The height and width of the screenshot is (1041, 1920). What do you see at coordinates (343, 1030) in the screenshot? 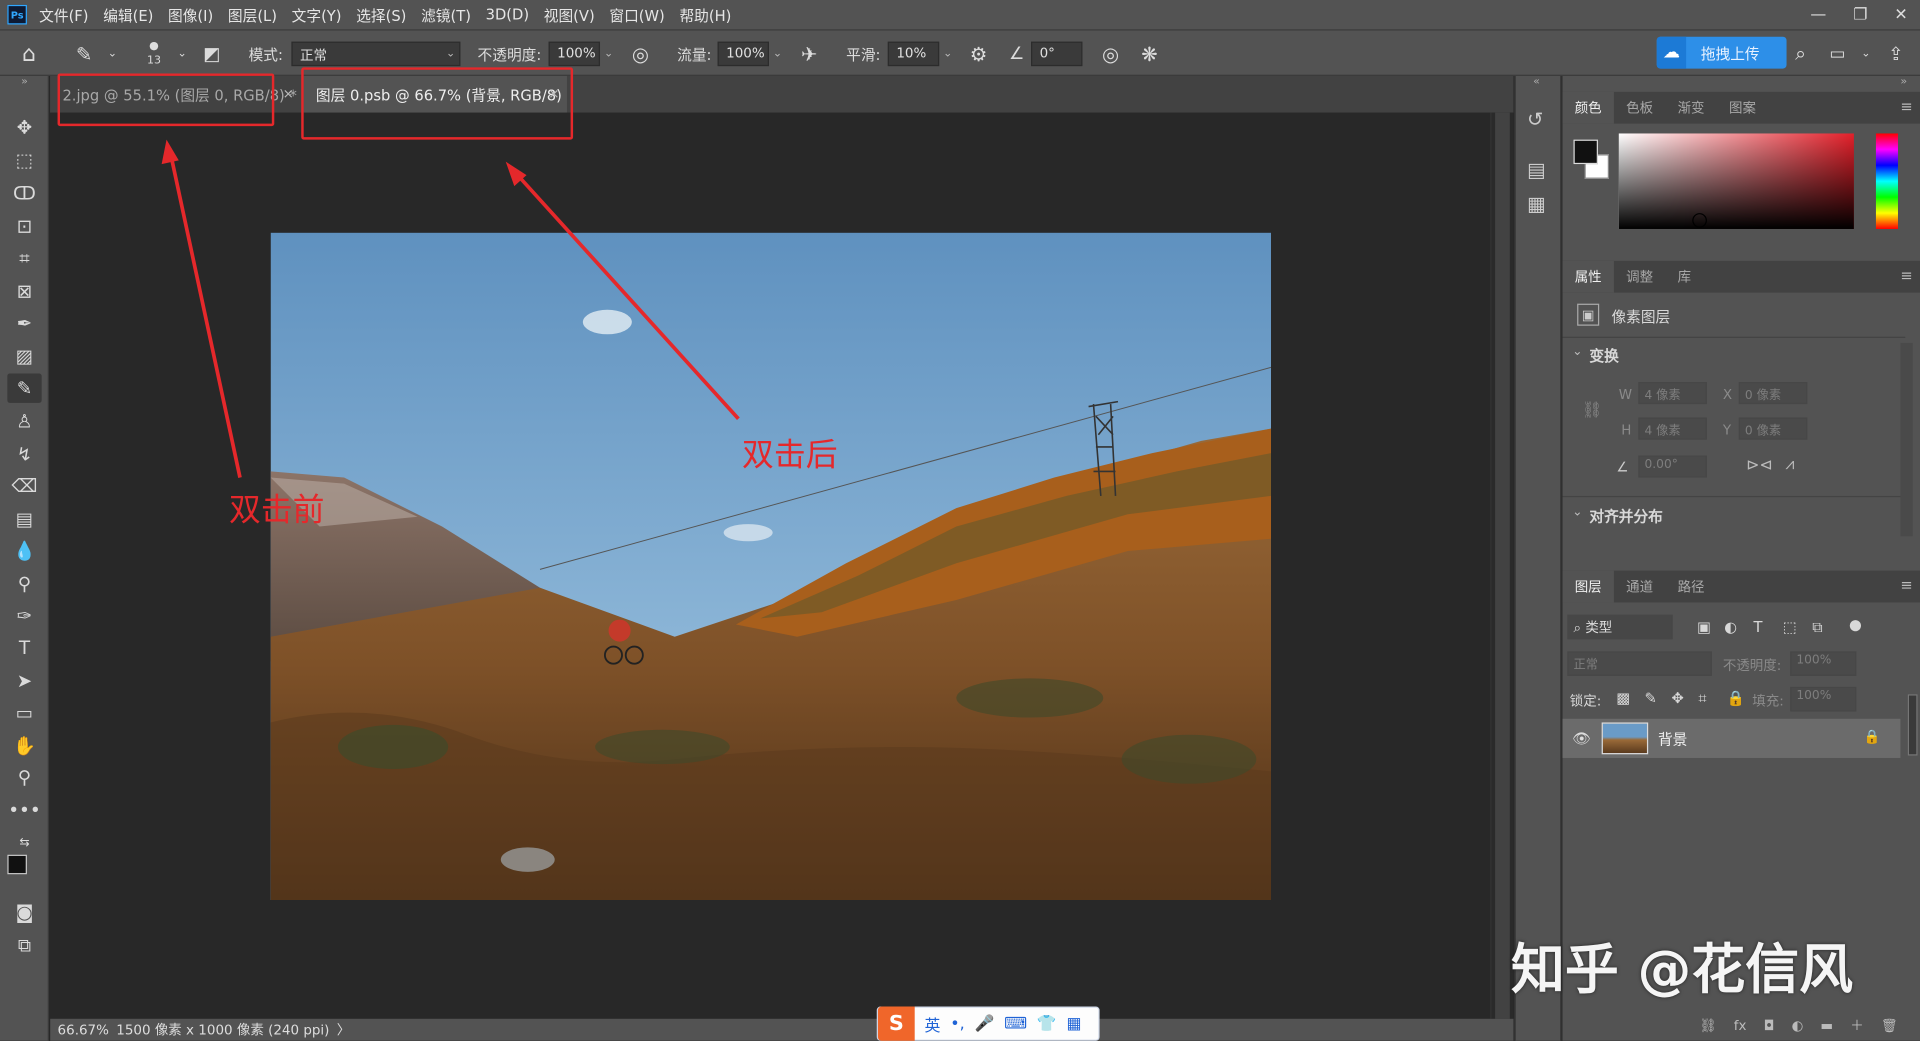
I see `status-menu-icon: 〉` at bounding box center [343, 1030].